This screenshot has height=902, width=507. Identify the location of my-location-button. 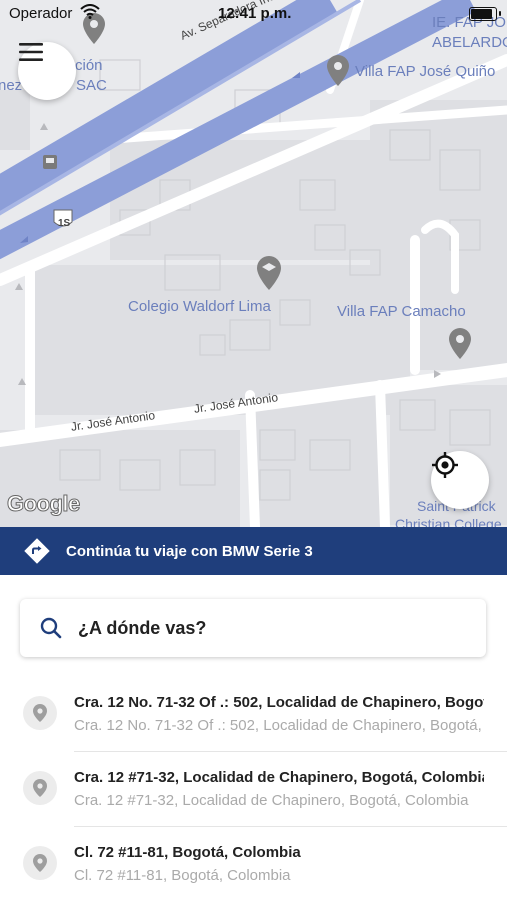
(460, 480).